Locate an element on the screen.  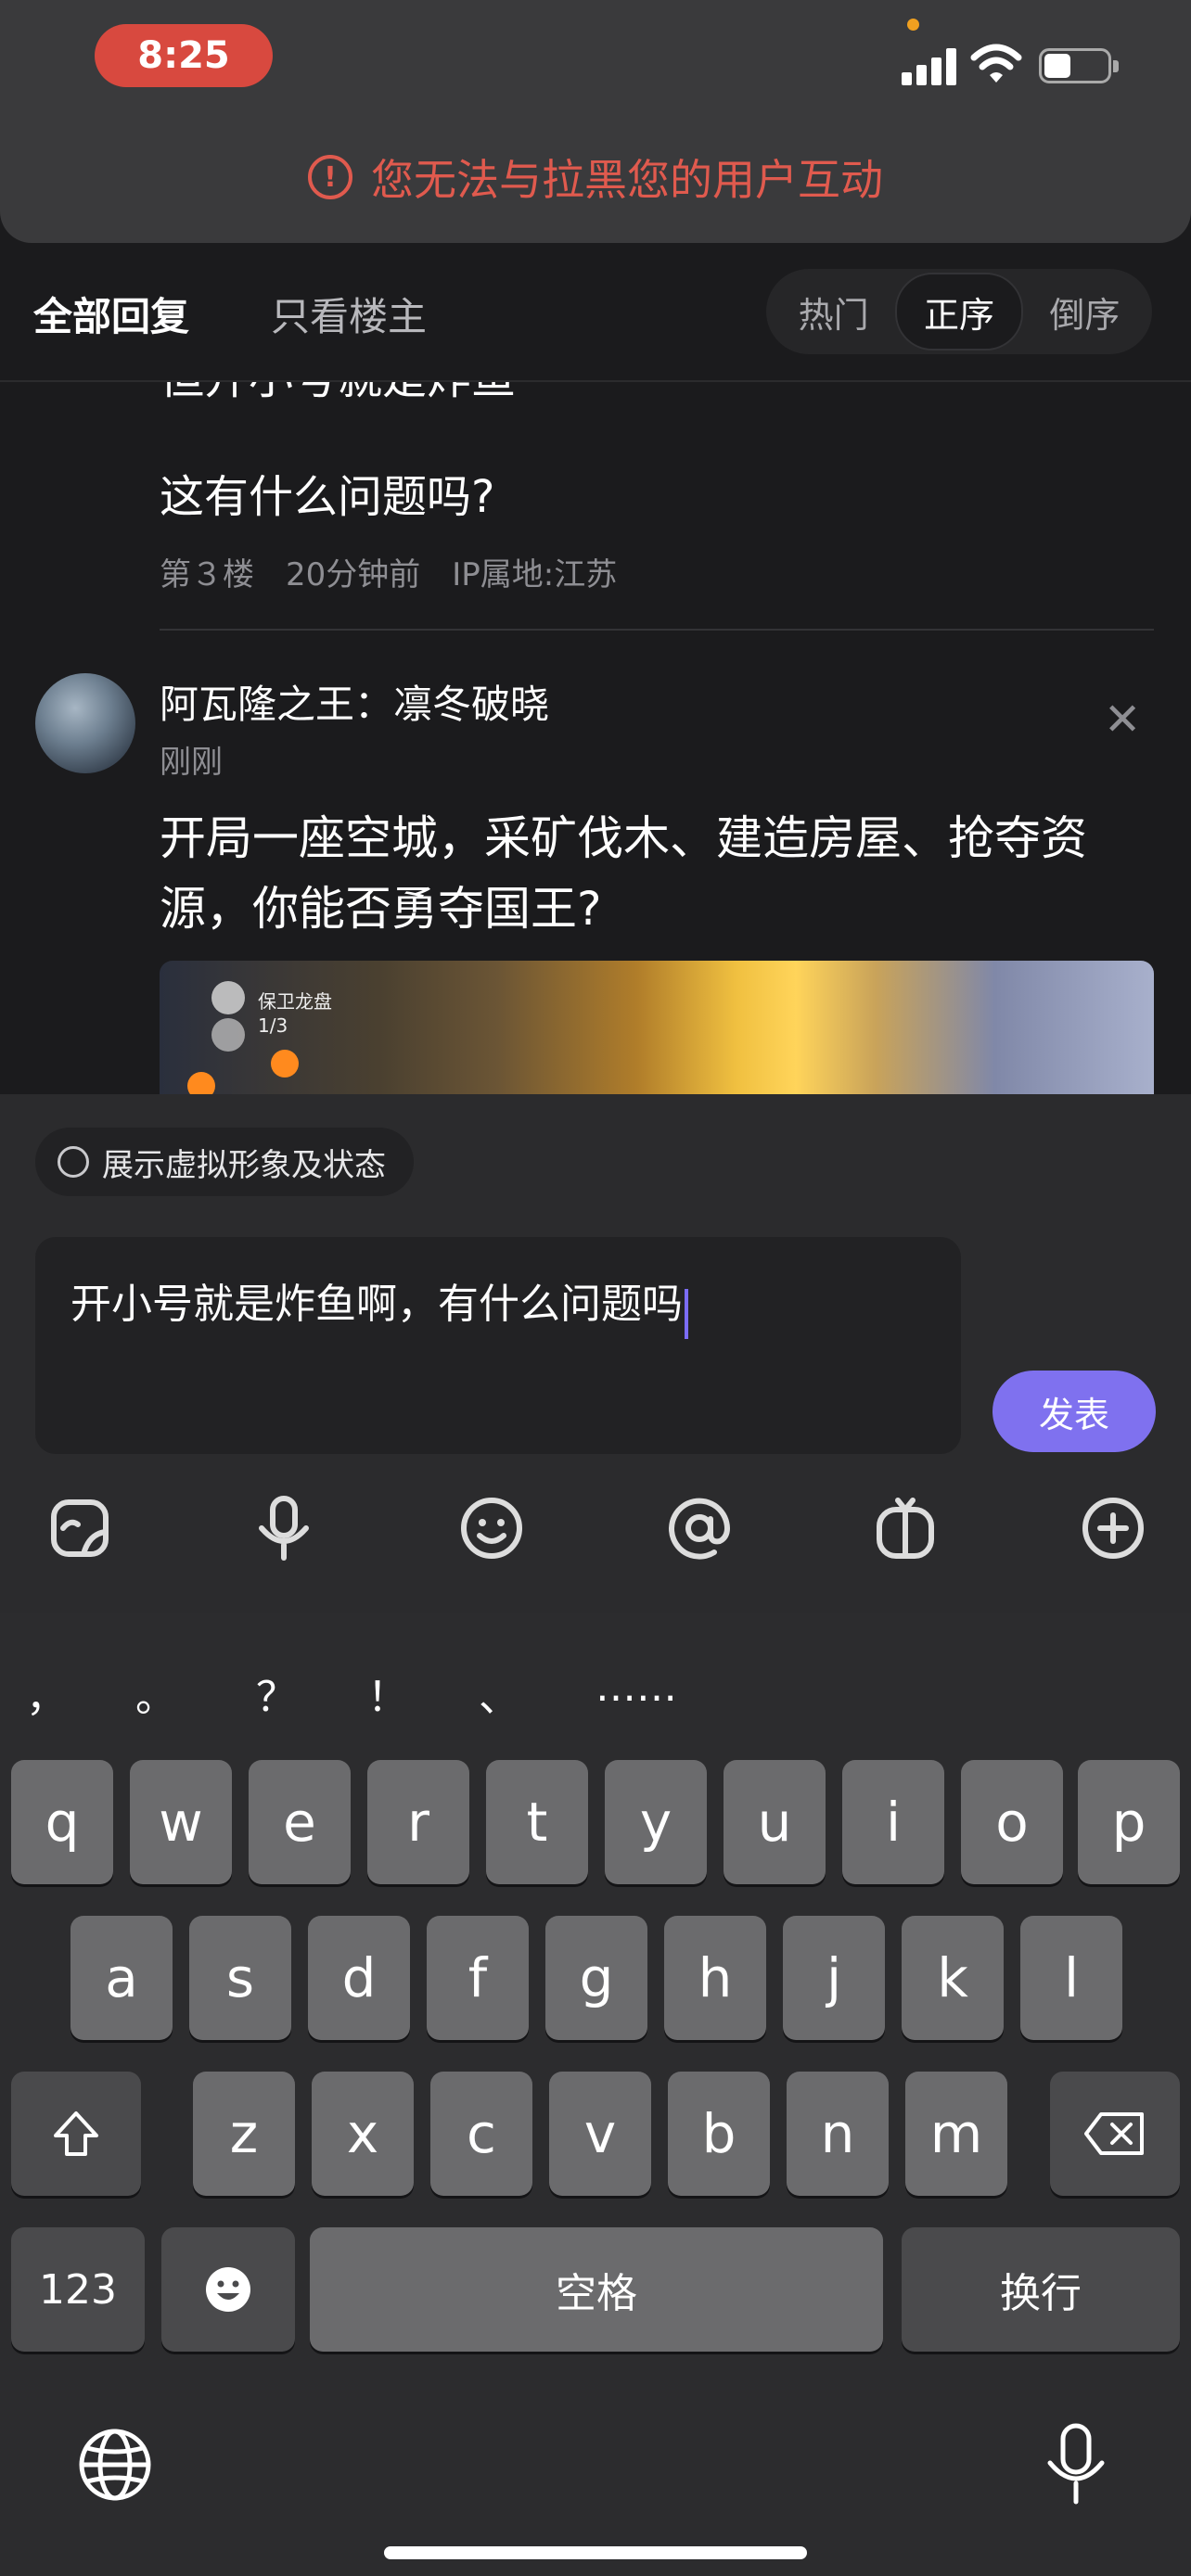
punct-key: ！ is located at coordinates (387, 1693).